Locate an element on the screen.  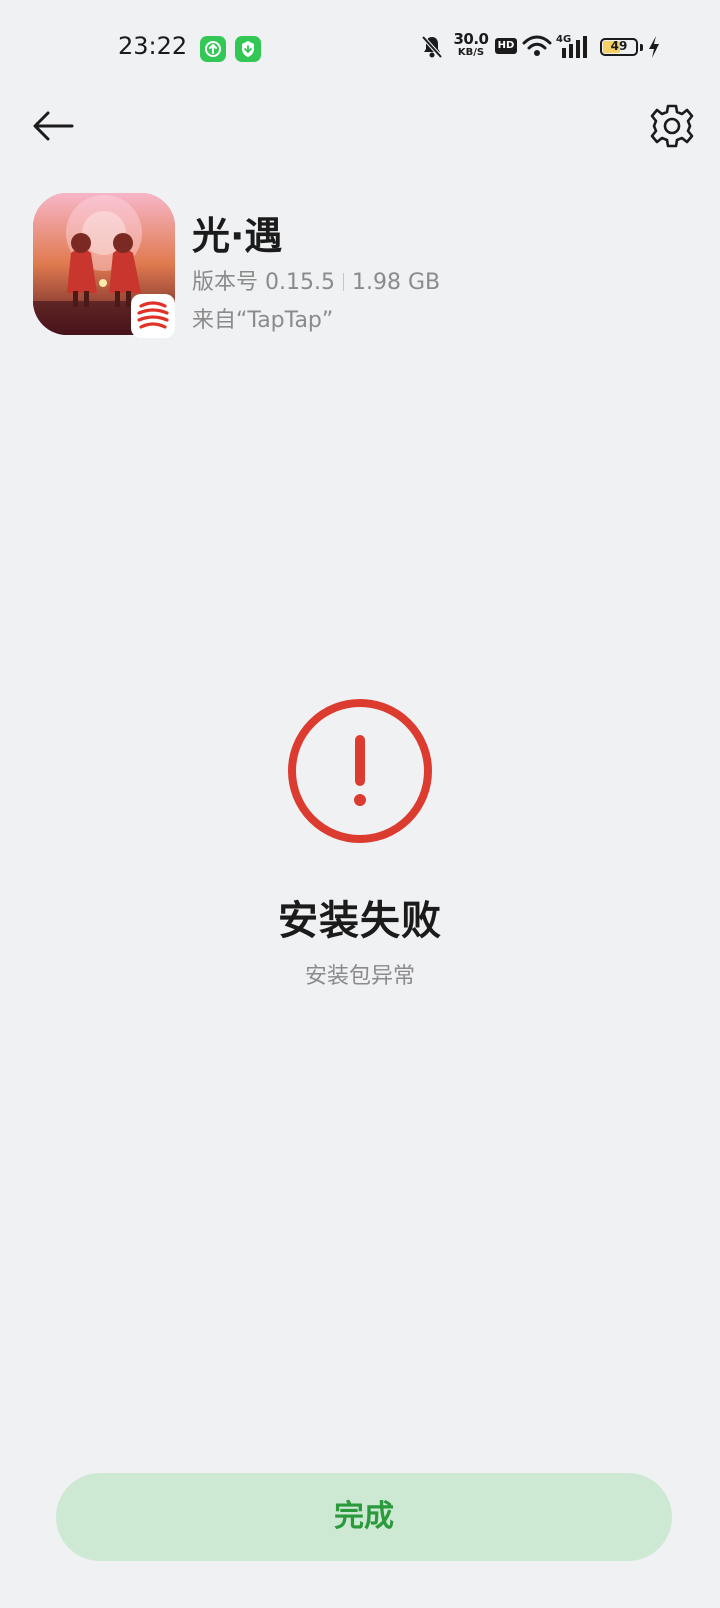
status-right-group: 30.0 KB/S HD 4G 49 is located at coordinates (540, 48).